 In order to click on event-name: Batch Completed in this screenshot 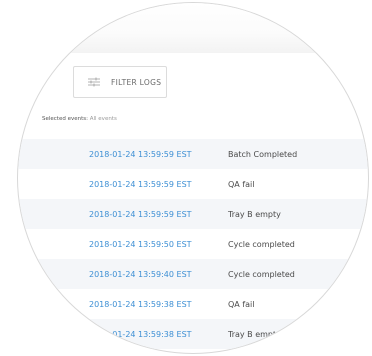, I will do `click(263, 154)`.